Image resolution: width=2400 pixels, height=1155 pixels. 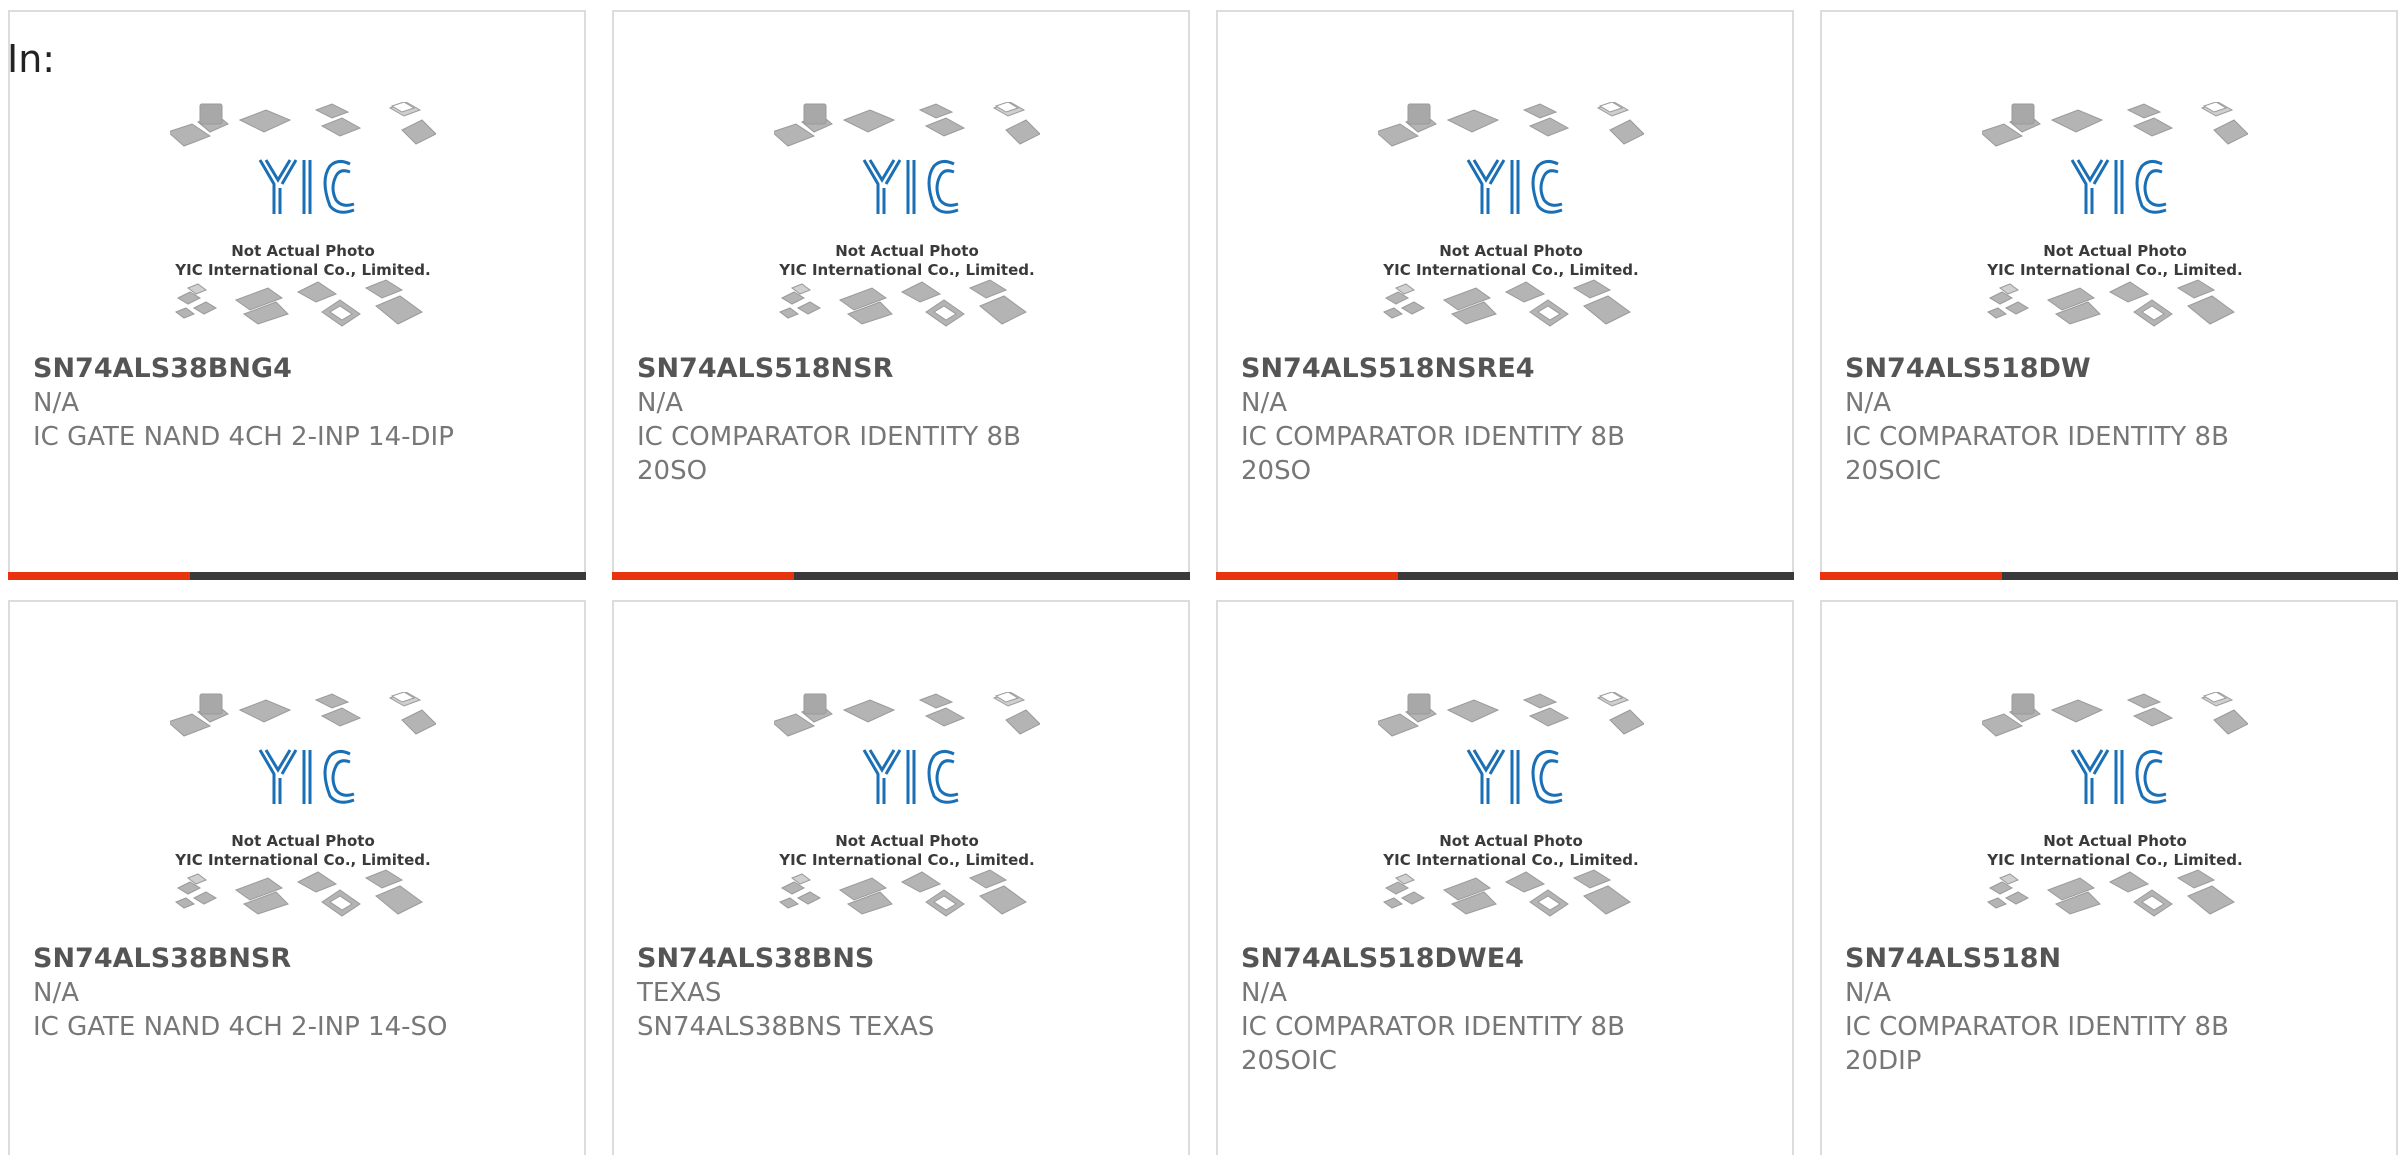 What do you see at coordinates (2110, 369) in the screenshot?
I see `part-number-link: SN74ALS518DW` at bounding box center [2110, 369].